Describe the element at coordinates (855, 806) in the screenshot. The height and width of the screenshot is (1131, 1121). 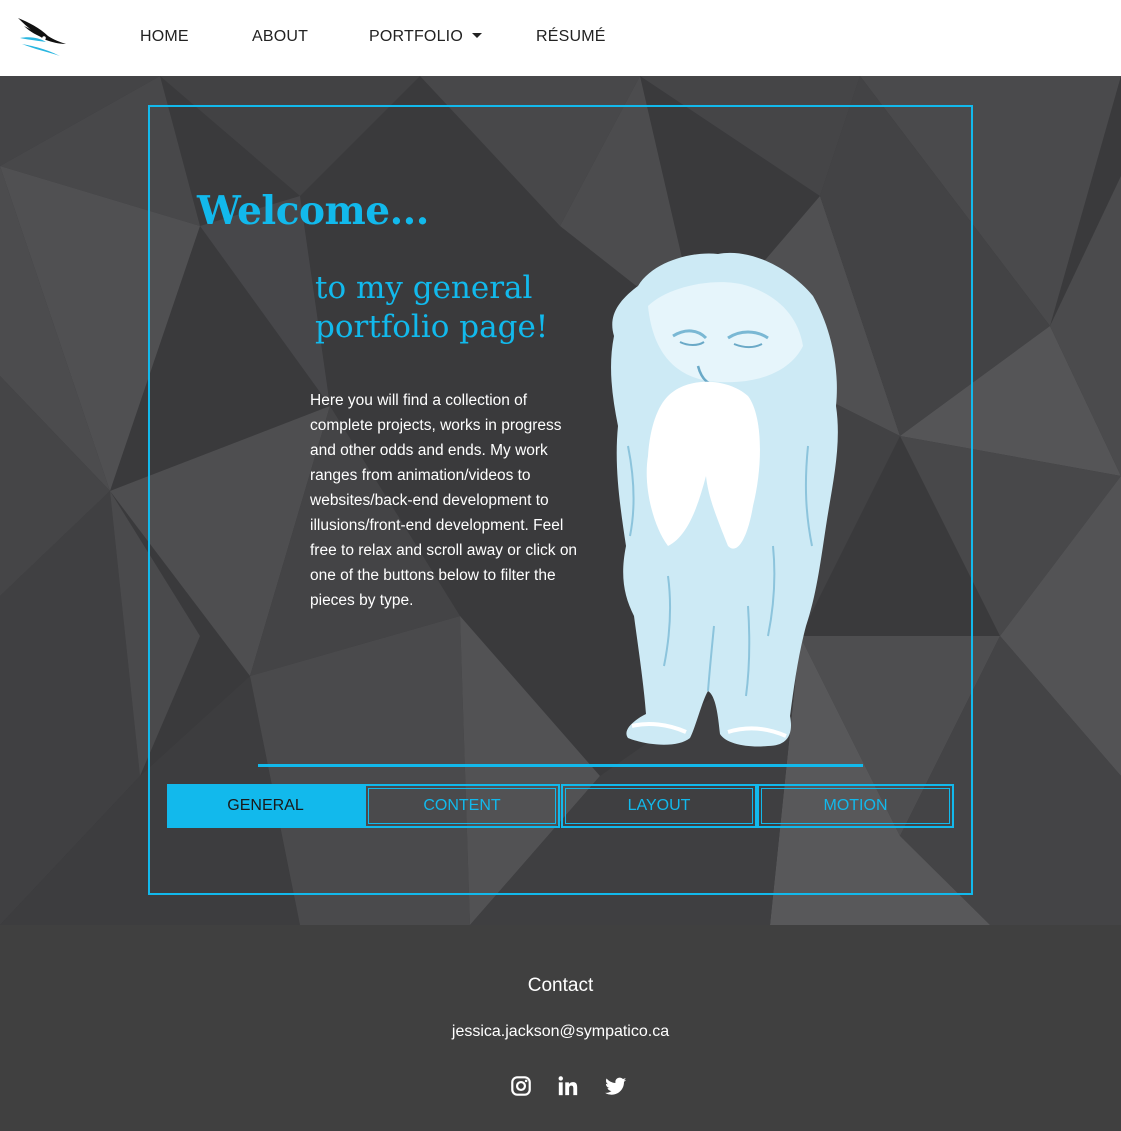
I see `filter-motion-button: MOTION` at that location.